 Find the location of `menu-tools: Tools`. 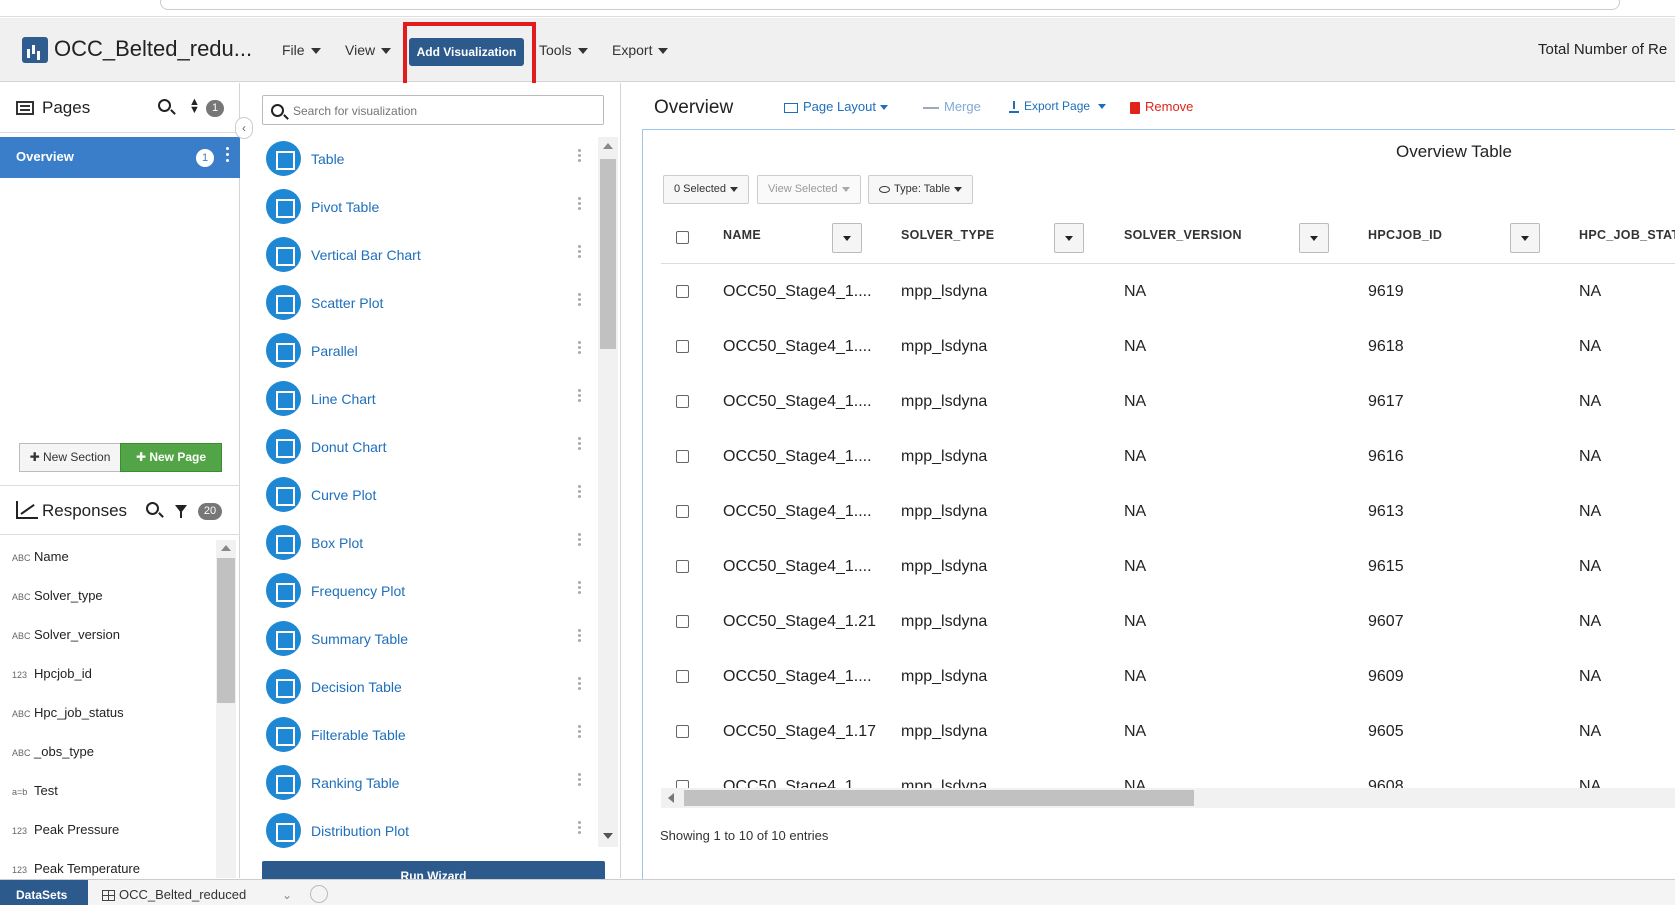

menu-tools: Tools is located at coordinates (563, 50).